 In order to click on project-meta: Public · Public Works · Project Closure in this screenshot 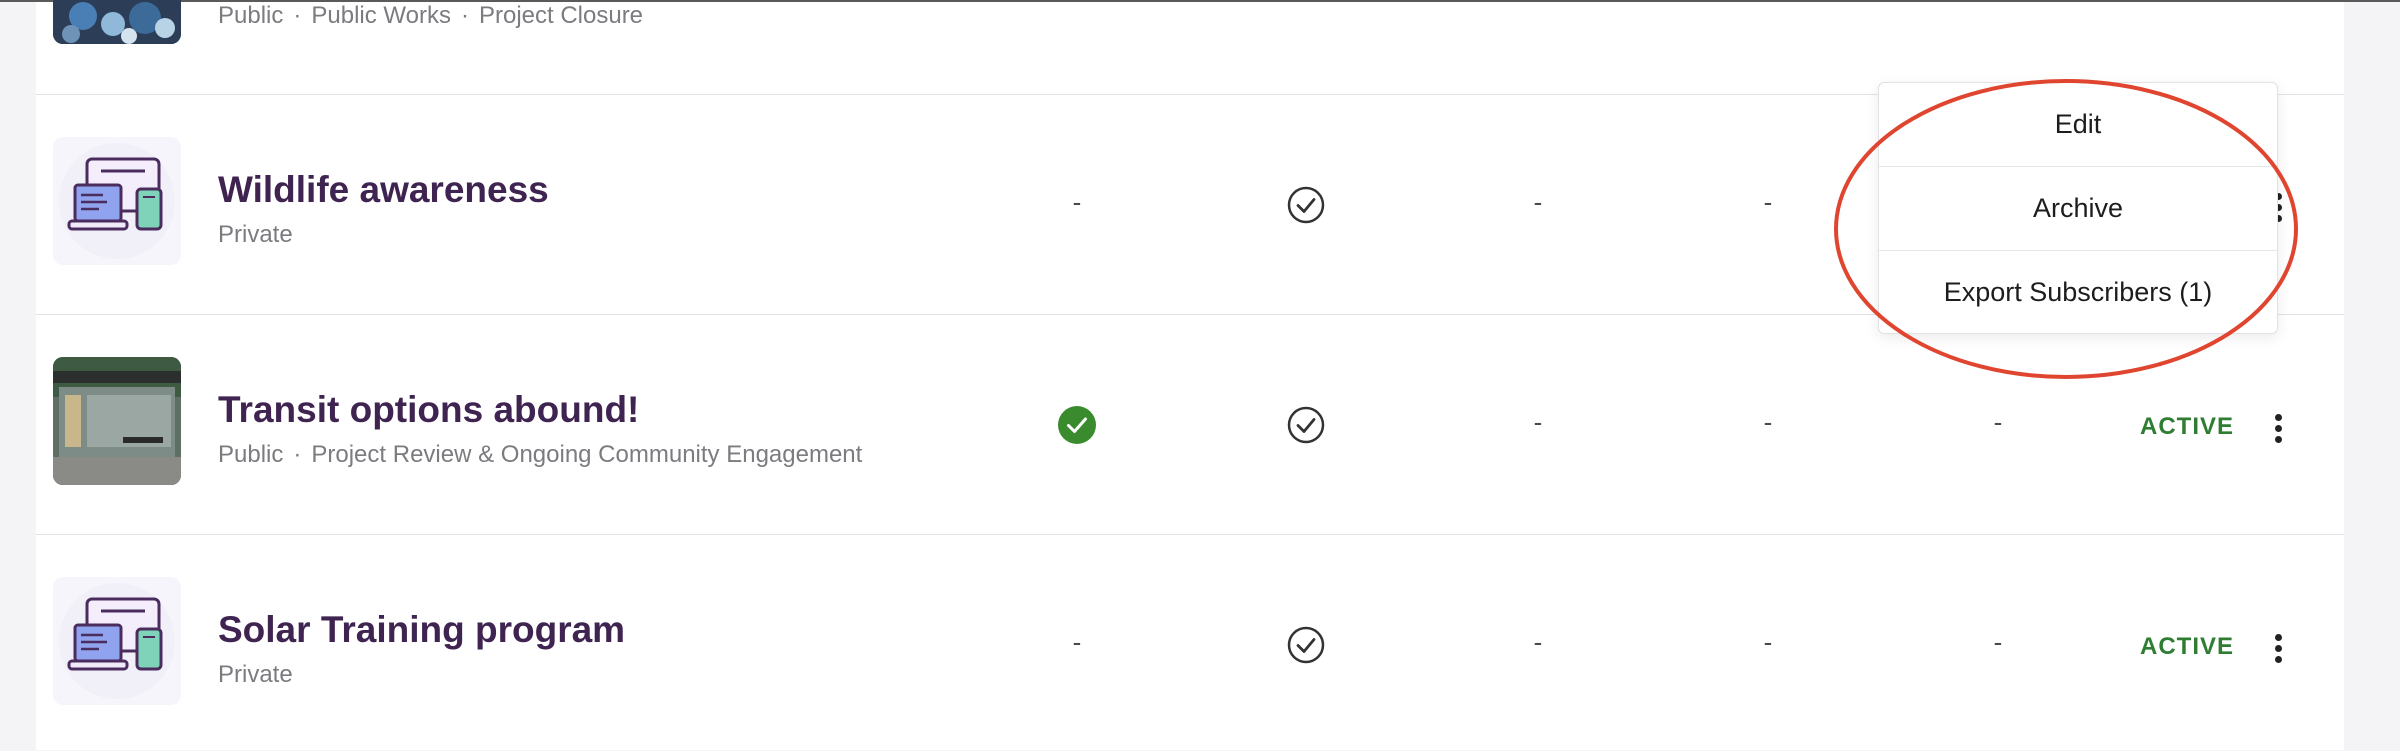, I will do `click(430, 16)`.